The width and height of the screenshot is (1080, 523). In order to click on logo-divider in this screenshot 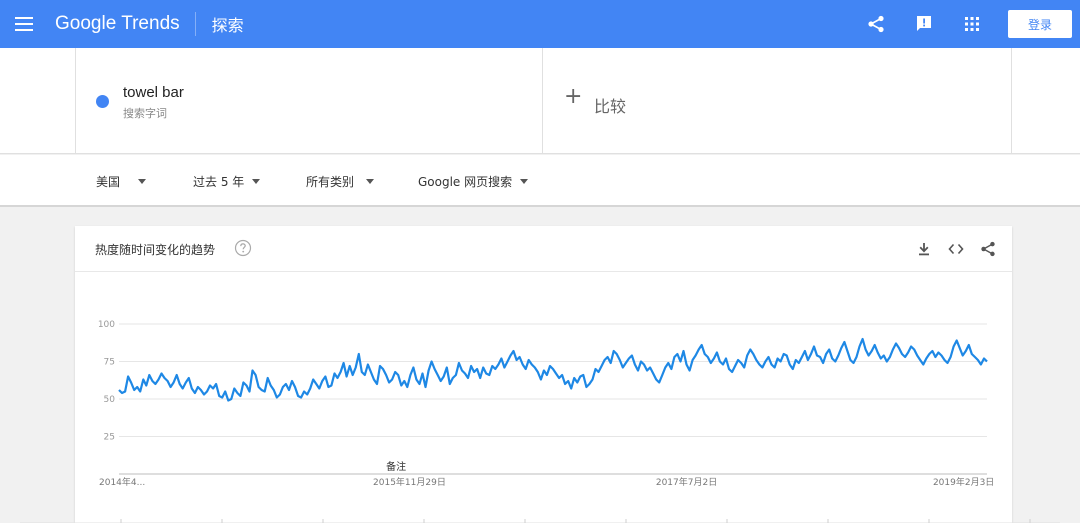, I will do `click(195, 24)`.